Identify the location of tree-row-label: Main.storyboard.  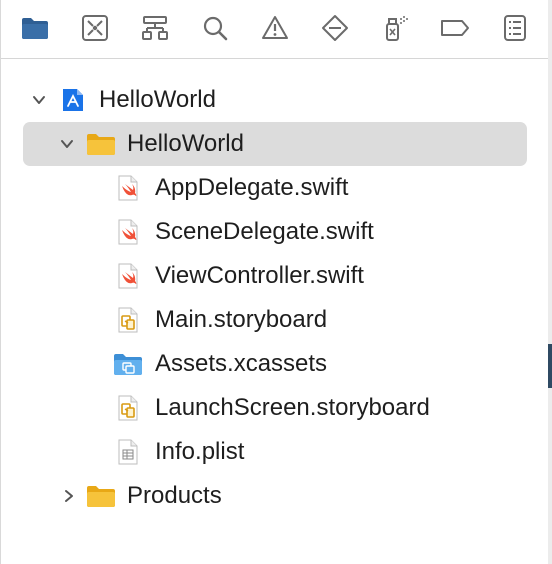
(241, 319).